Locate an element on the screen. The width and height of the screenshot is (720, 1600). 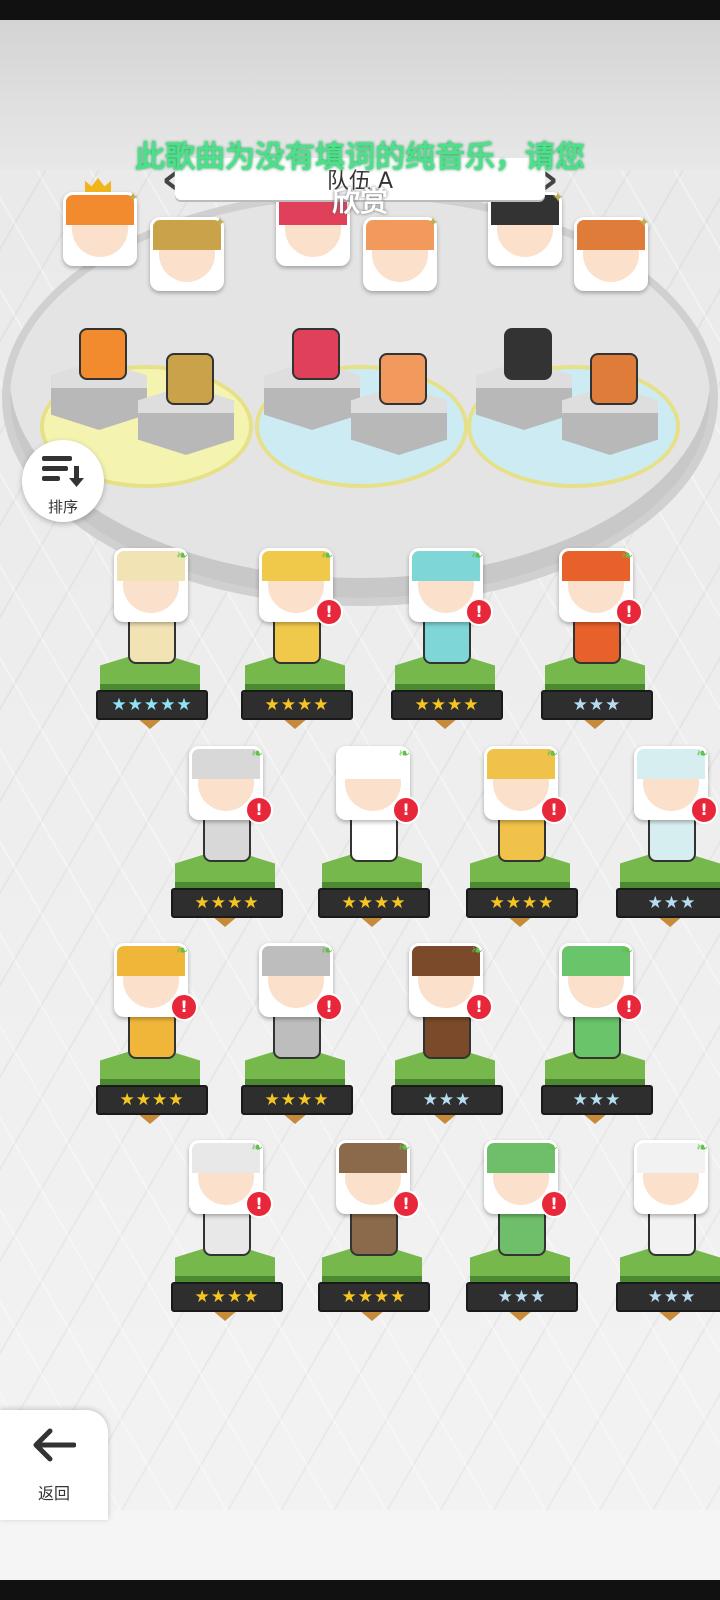
back-label: 返回 is located at coordinates (53, 1493).